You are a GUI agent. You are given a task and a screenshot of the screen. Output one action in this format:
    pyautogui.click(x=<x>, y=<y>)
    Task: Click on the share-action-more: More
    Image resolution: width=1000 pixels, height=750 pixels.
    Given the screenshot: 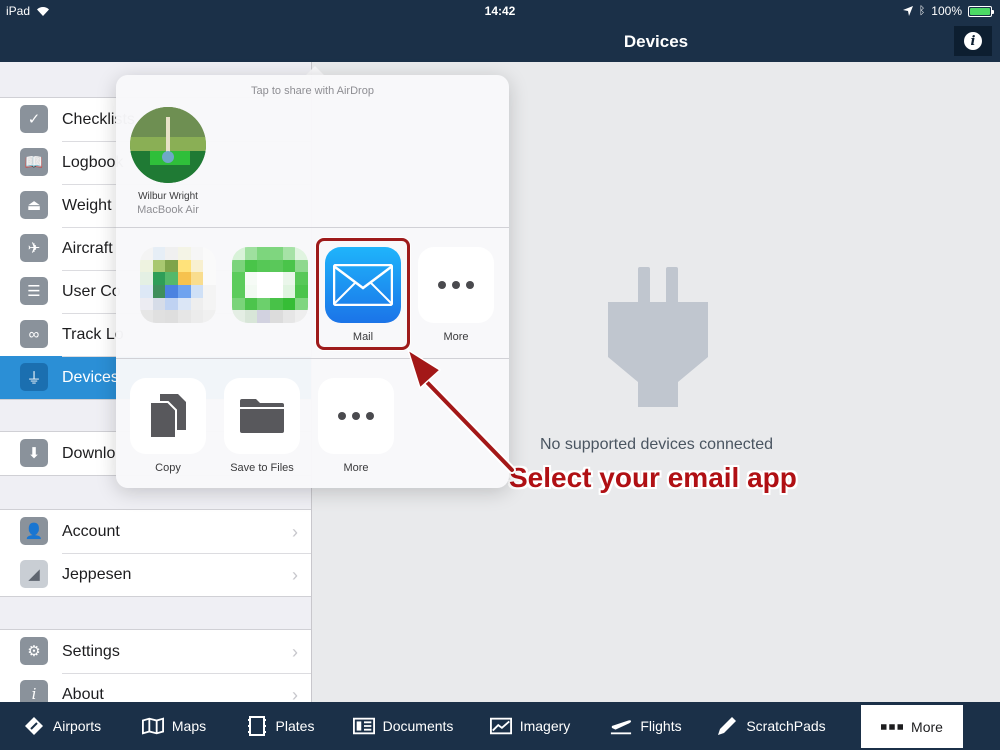 What is the action you would take?
    pyautogui.click(x=356, y=426)
    